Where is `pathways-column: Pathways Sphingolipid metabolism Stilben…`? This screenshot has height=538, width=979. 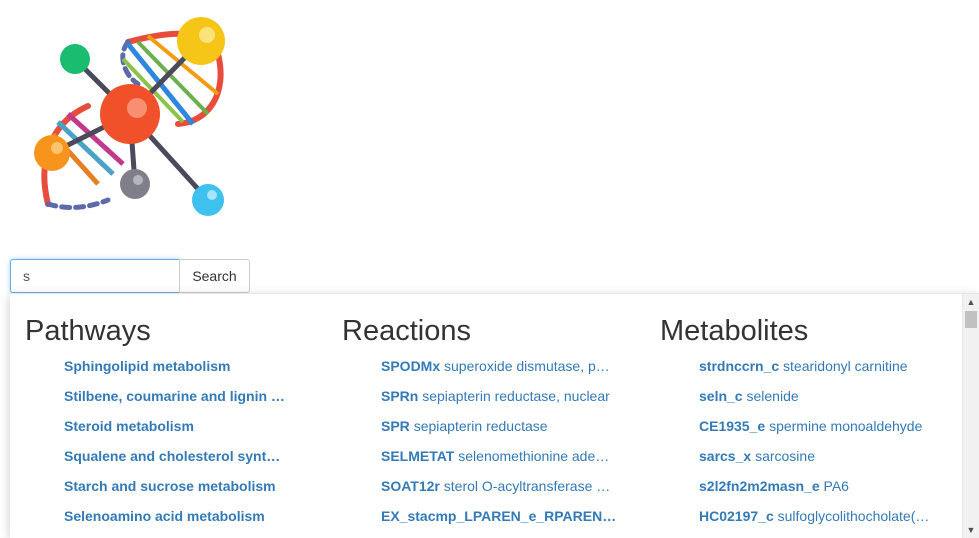
pathways-column: Pathways Sphingolipid metabolism Stilben… is located at coordinates (175, 422).